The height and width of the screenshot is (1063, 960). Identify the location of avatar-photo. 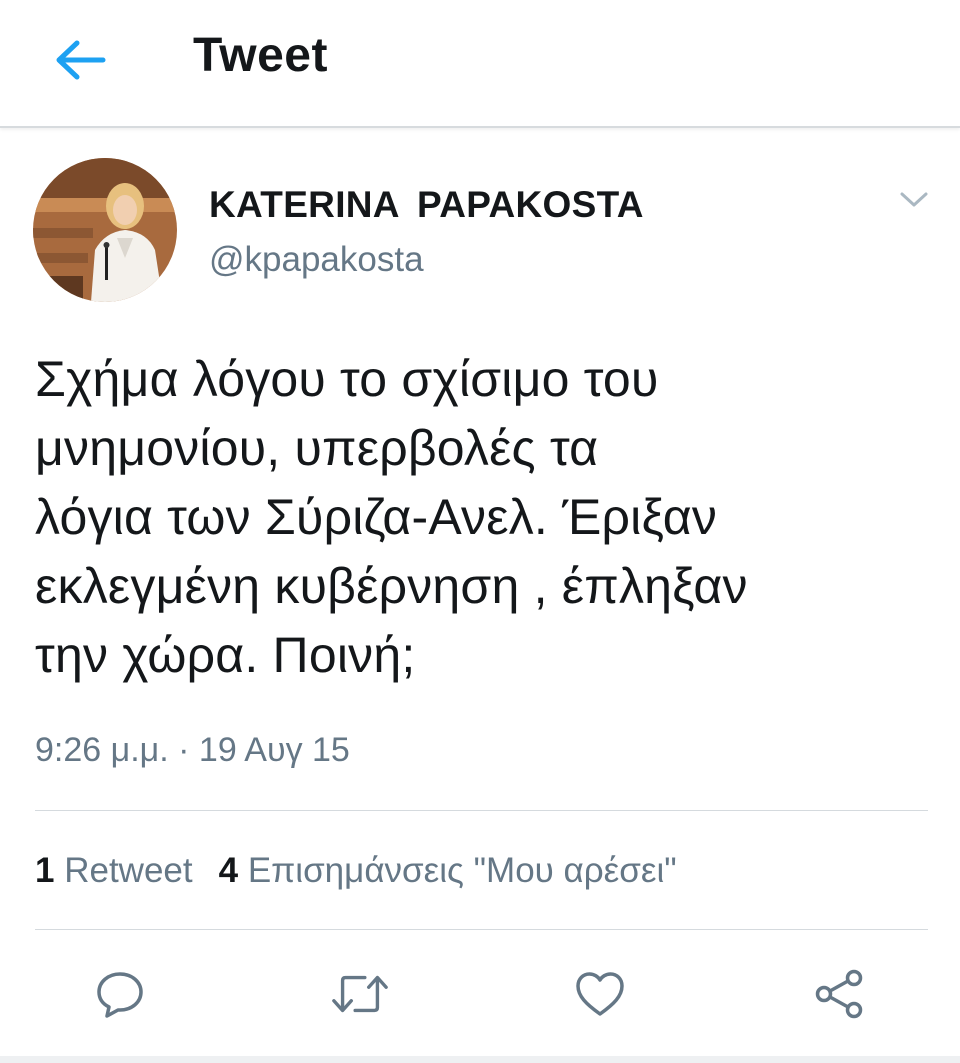
(105, 230).